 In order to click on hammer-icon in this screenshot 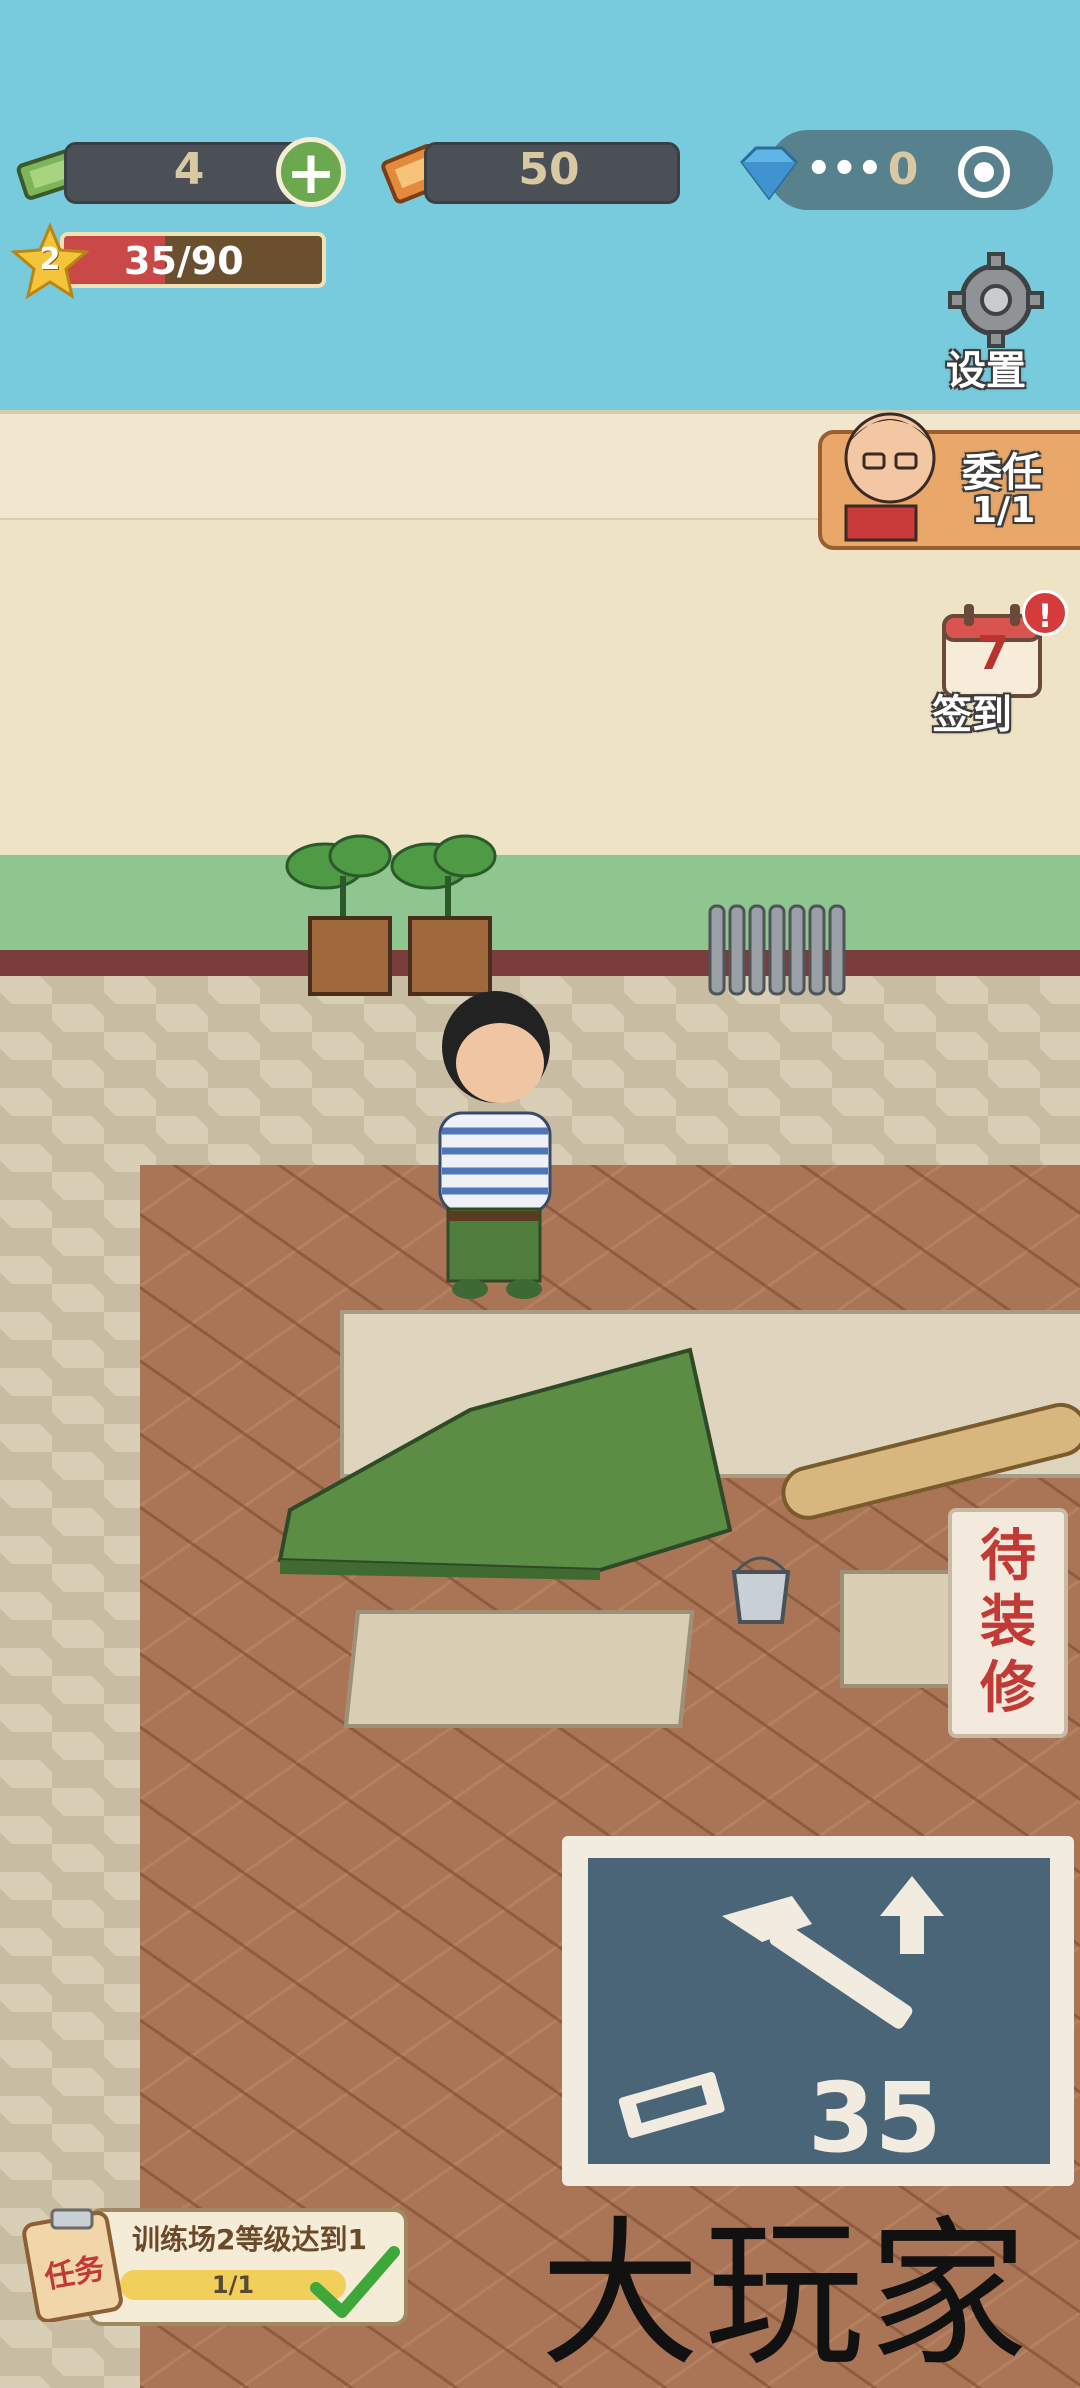, I will do `click(833, 1952)`.